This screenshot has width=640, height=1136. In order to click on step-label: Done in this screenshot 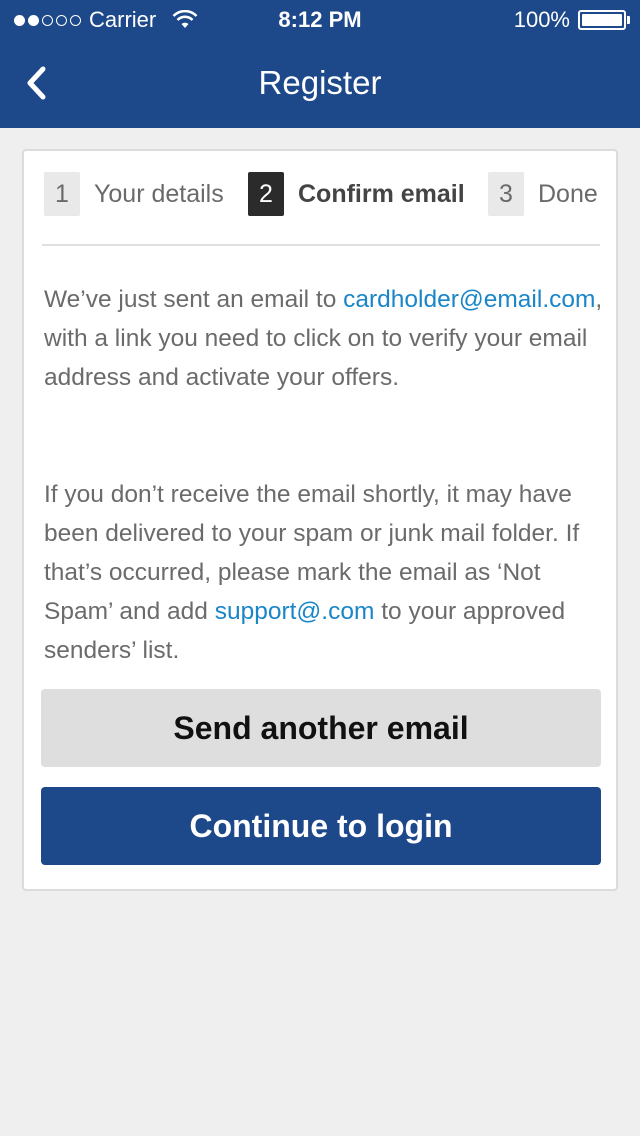, I will do `click(568, 193)`.